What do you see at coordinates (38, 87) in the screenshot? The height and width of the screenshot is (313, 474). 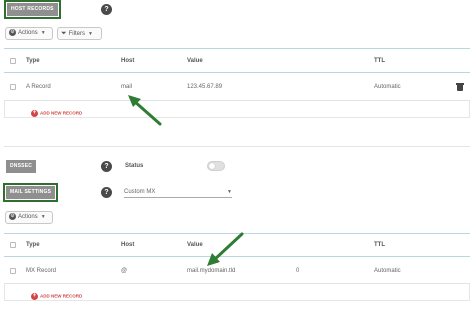 I see `cell-type: A Record` at bounding box center [38, 87].